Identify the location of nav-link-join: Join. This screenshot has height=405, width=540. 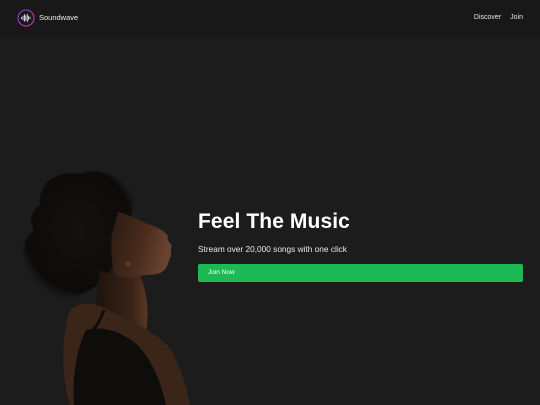
(516, 18).